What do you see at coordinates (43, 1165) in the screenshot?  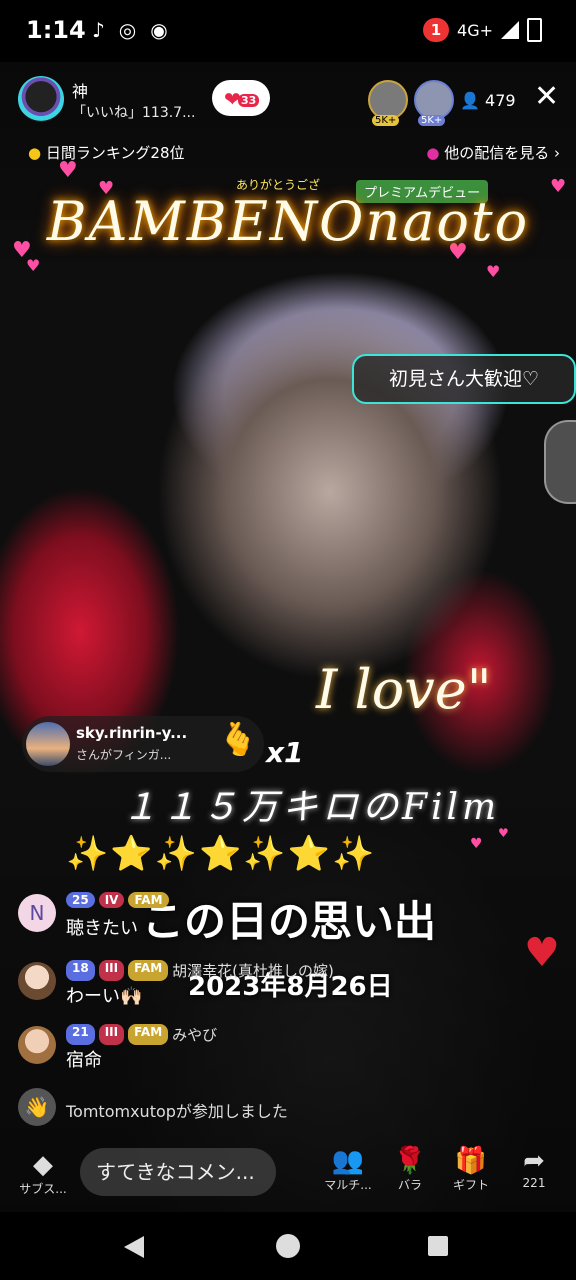 I see `diamond-icon: ◆` at bounding box center [43, 1165].